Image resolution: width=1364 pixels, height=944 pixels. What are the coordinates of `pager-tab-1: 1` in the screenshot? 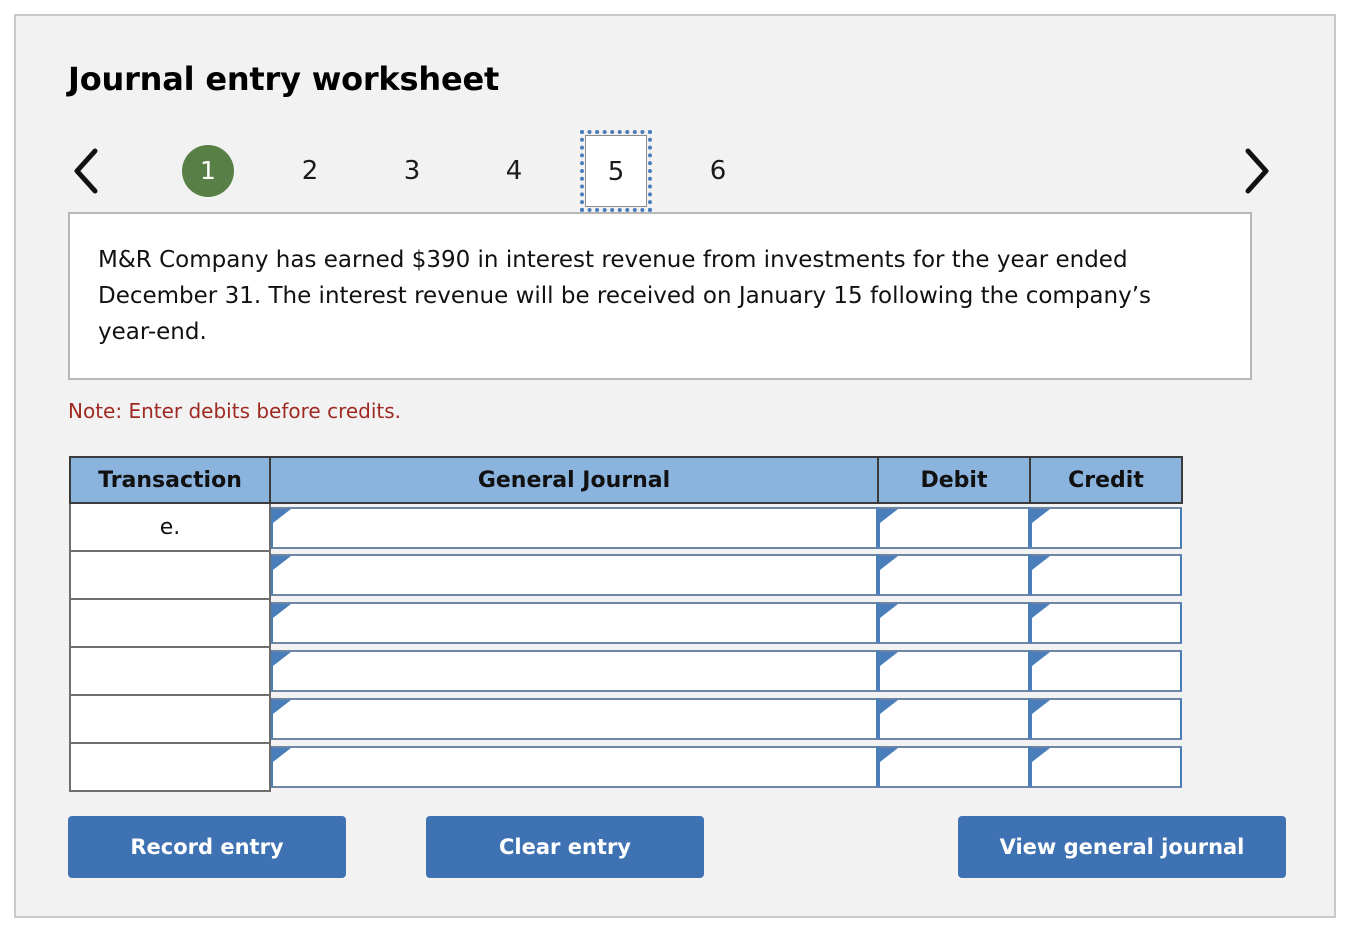 It's located at (208, 171).